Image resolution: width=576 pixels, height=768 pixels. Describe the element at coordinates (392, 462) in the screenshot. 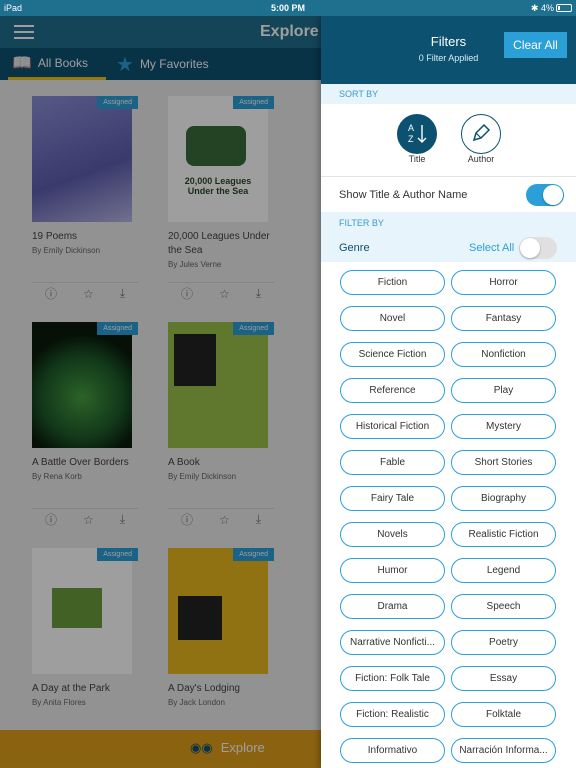

I see `genre-pill: Fable` at that location.